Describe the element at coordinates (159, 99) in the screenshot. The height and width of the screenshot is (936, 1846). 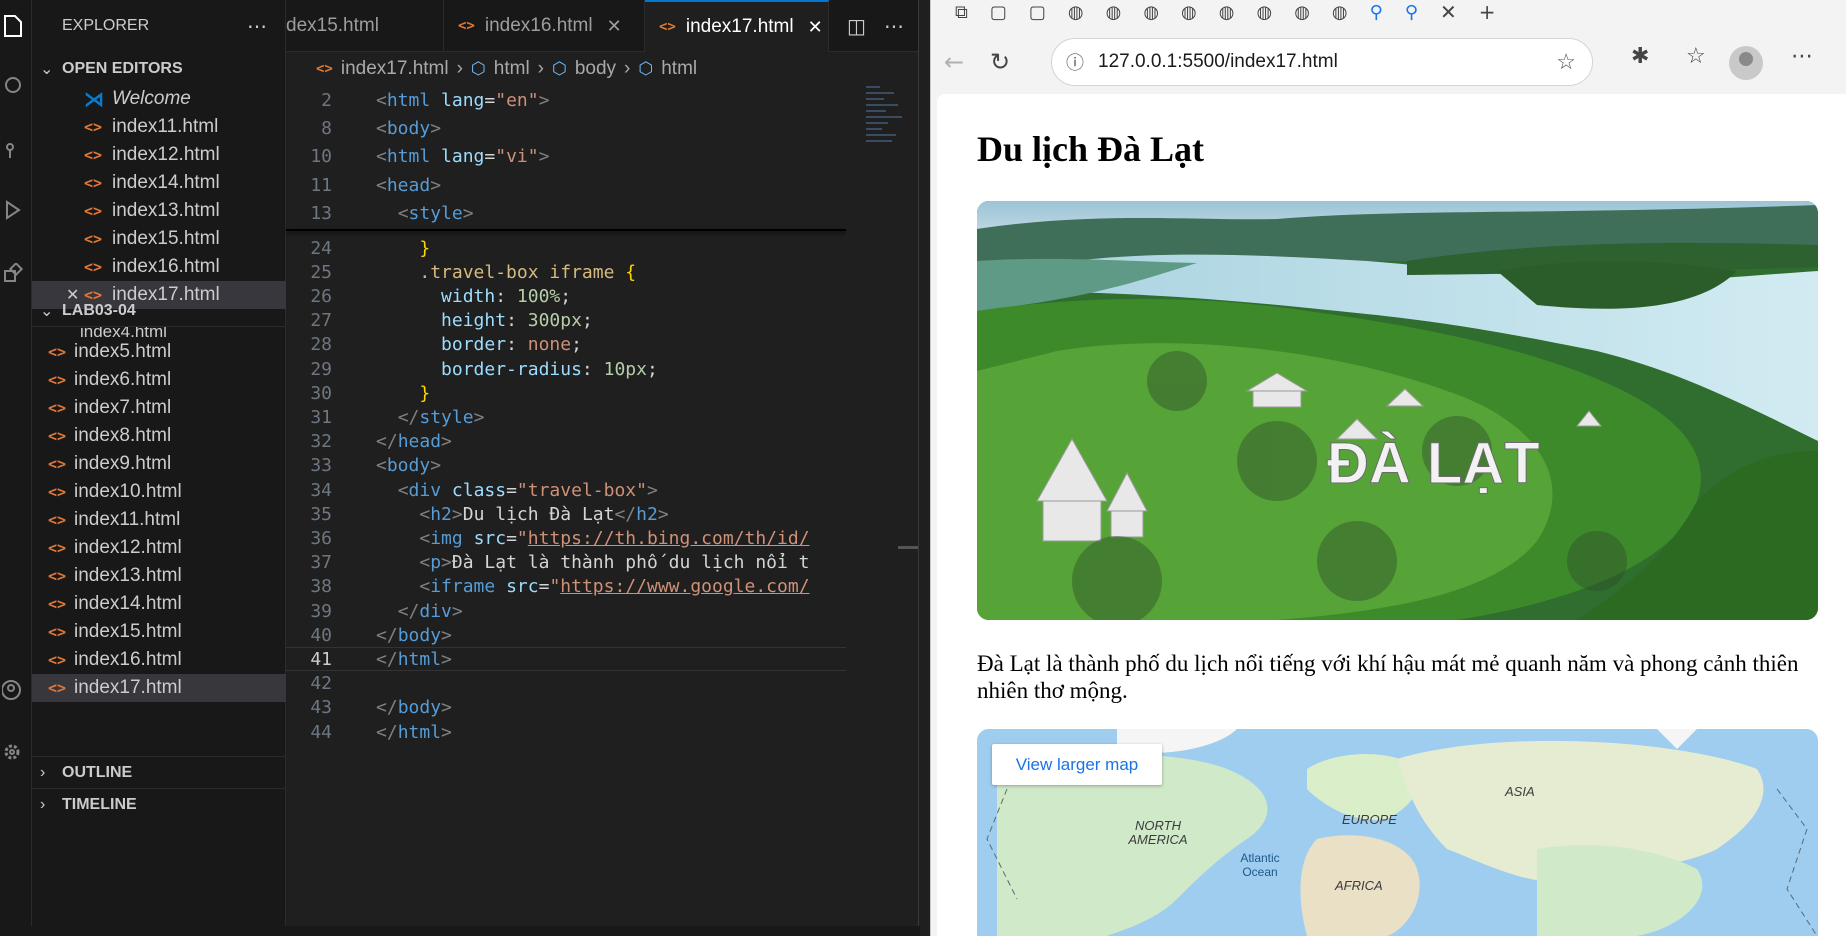
I see `open-editor-item: ⋊ Welcome` at that location.